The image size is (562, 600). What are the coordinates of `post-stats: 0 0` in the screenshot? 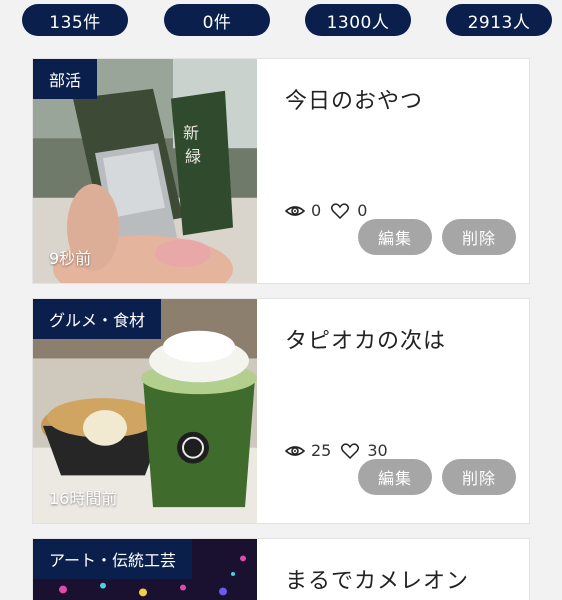 It's located at (331, 210).